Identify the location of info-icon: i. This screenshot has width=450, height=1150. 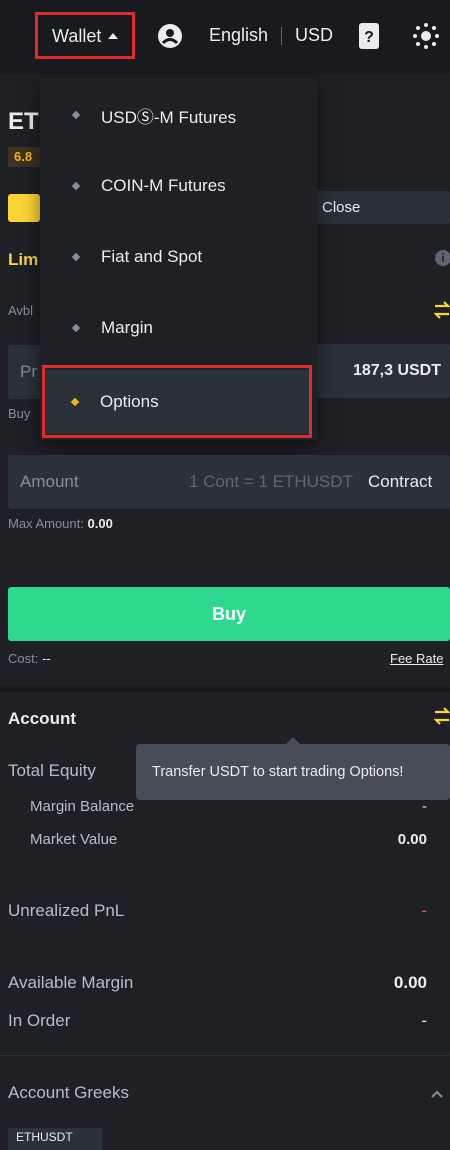
(442, 258).